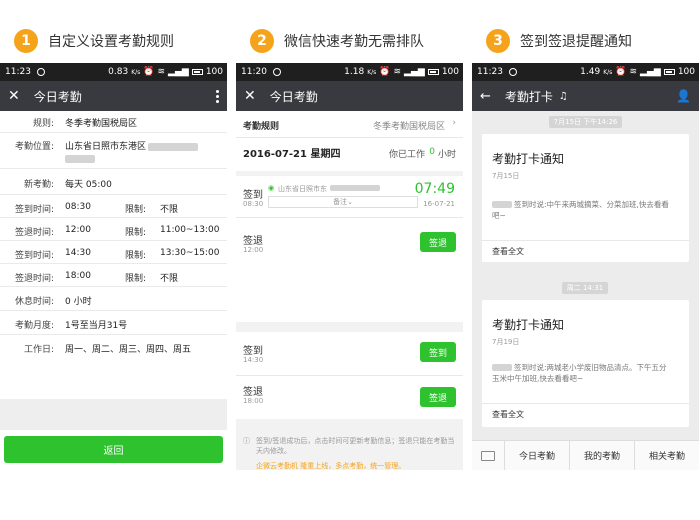 This screenshot has width=700, height=520. I want to click on bottom-tab-bar: 今日考勤 我的考勤 相关考勤, so click(585, 455).